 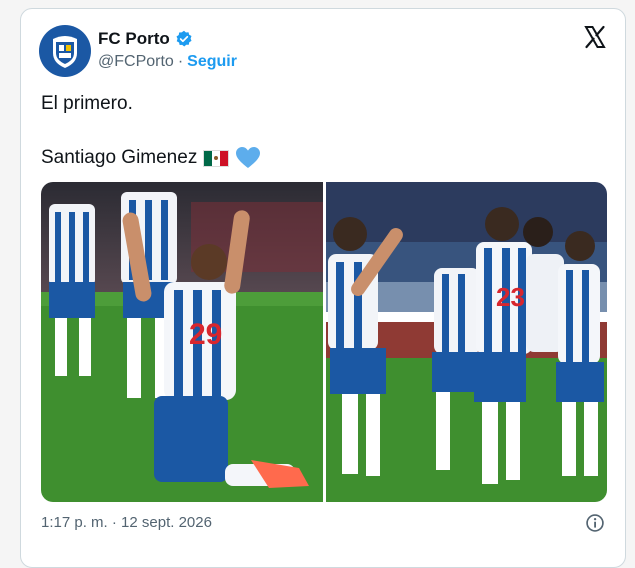 What do you see at coordinates (216, 158) in the screenshot?
I see `mexico-flag-emoji` at bounding box center [216, 158].